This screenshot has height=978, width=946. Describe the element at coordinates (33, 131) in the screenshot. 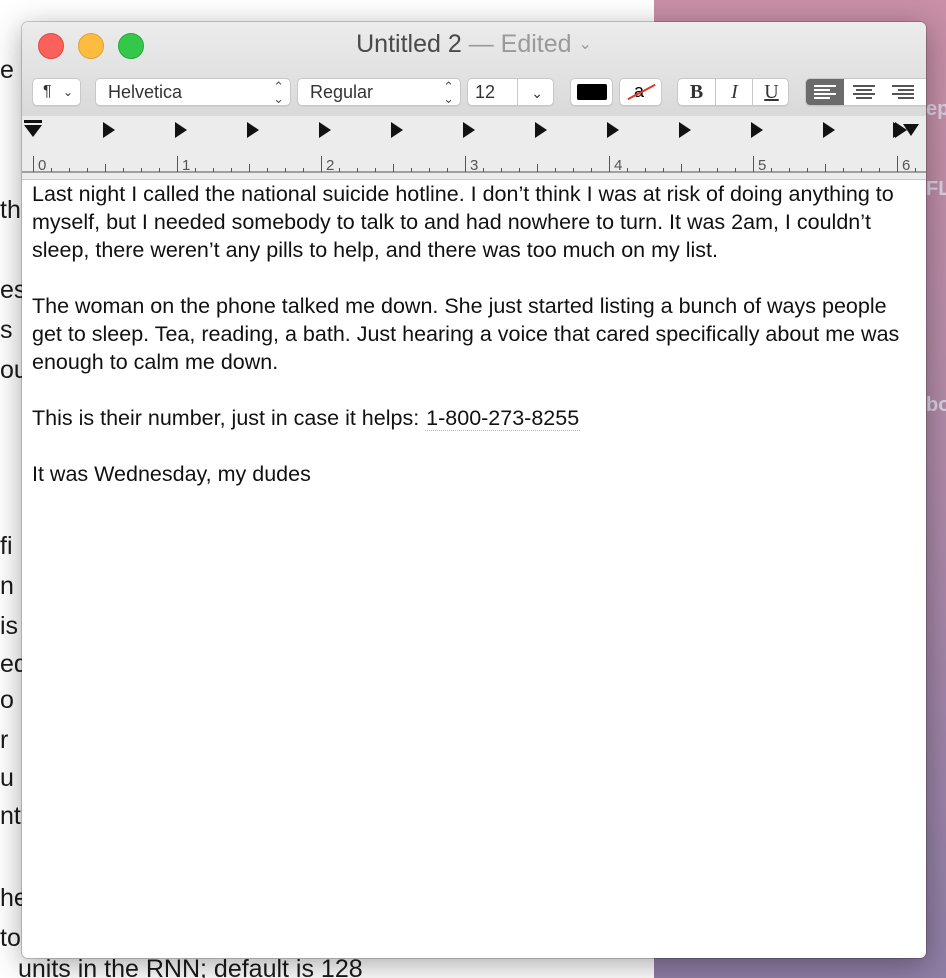

I see `left-indent-marker` at that location.